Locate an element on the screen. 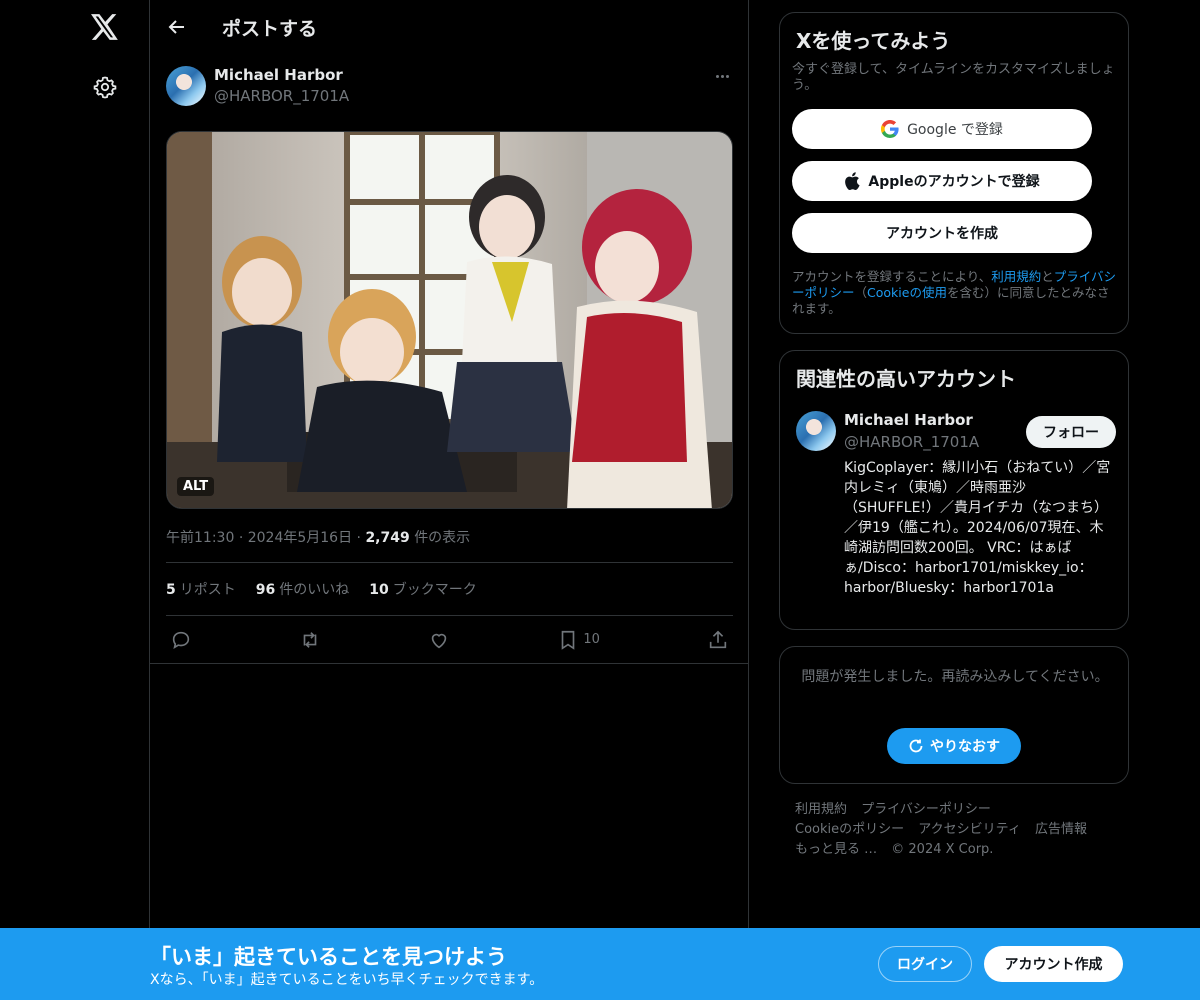 The height and width of the screenshot is (1000, 1200). footer-accessibility-link: アクセシビリティ is located at coordinates (969, 829).